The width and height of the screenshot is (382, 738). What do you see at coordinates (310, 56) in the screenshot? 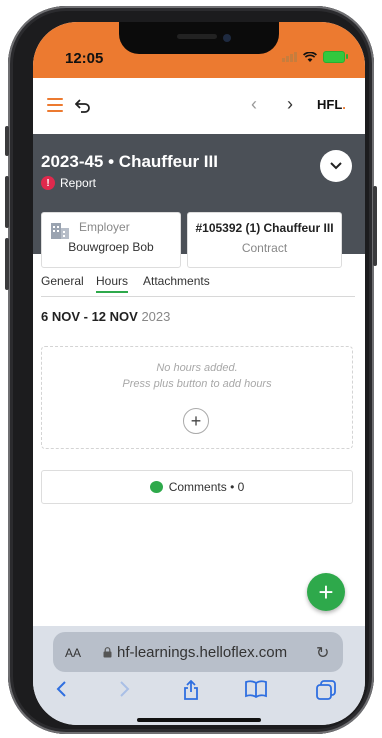
I see `wifi-icon` at bounding box center [310, 56].